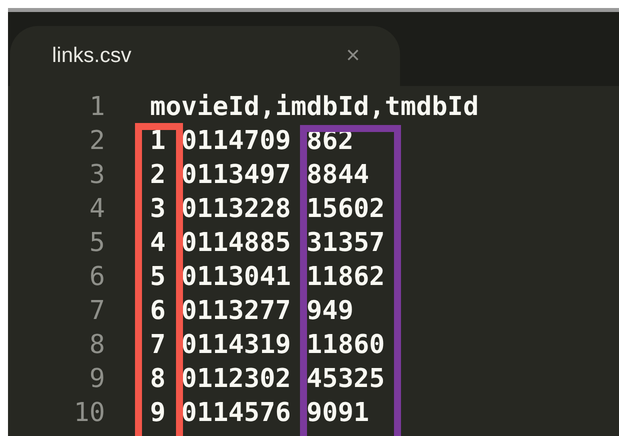 The height and width of the screenshot is (436, 619). What do you see at coordinates (158, 413) in the screenshot?
I see `csv-value: 9` at bounding box center [158, 413].